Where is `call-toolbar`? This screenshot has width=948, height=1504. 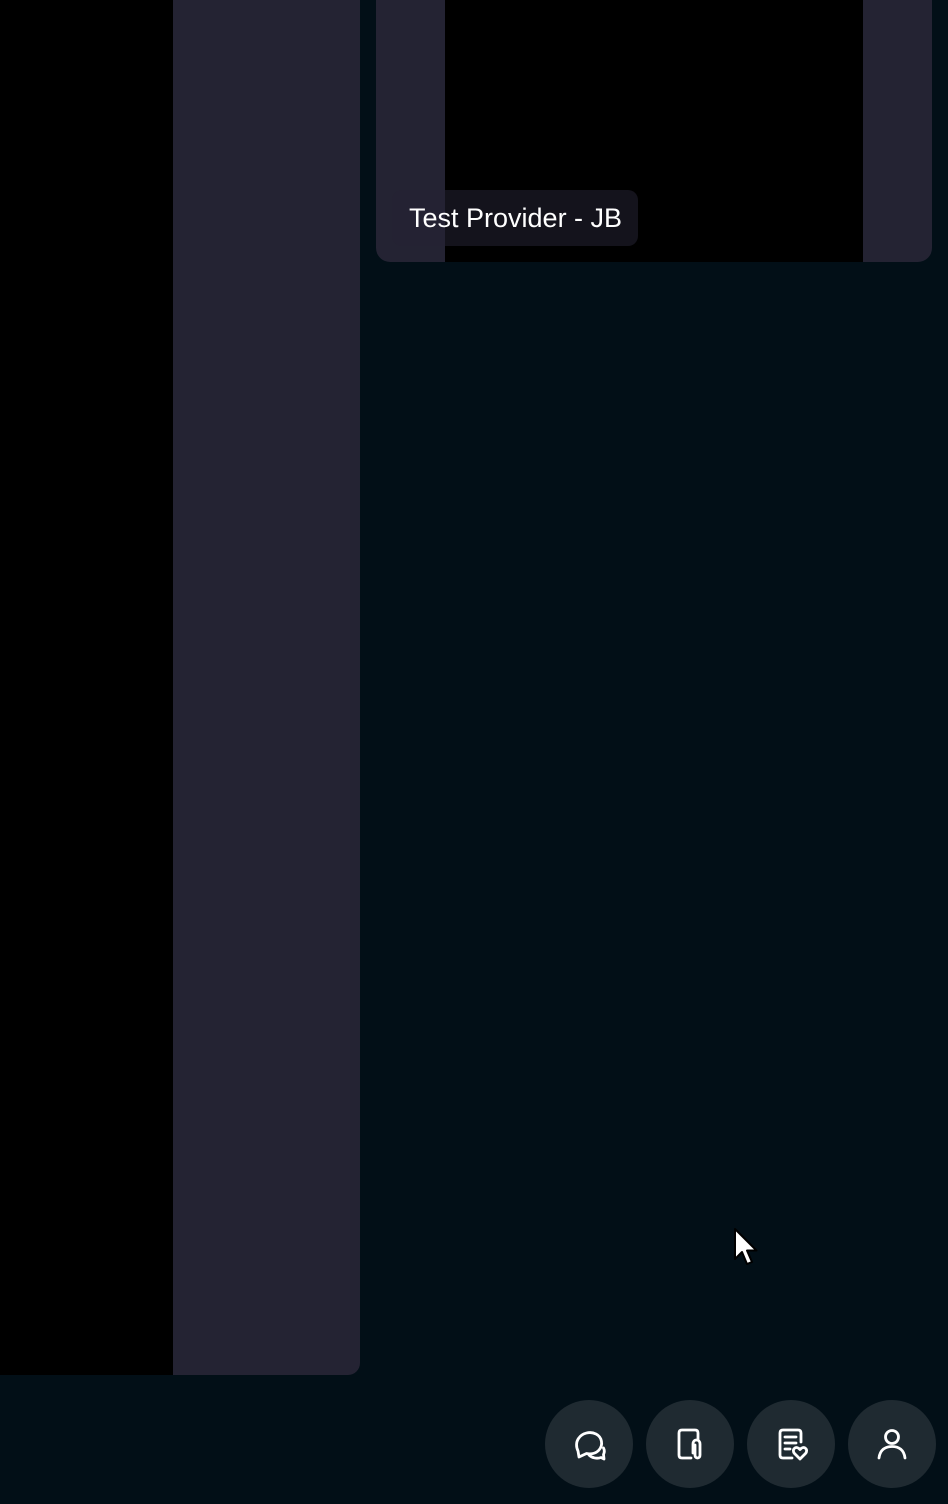
call-toolbar is located at coordinates (740, 1444).